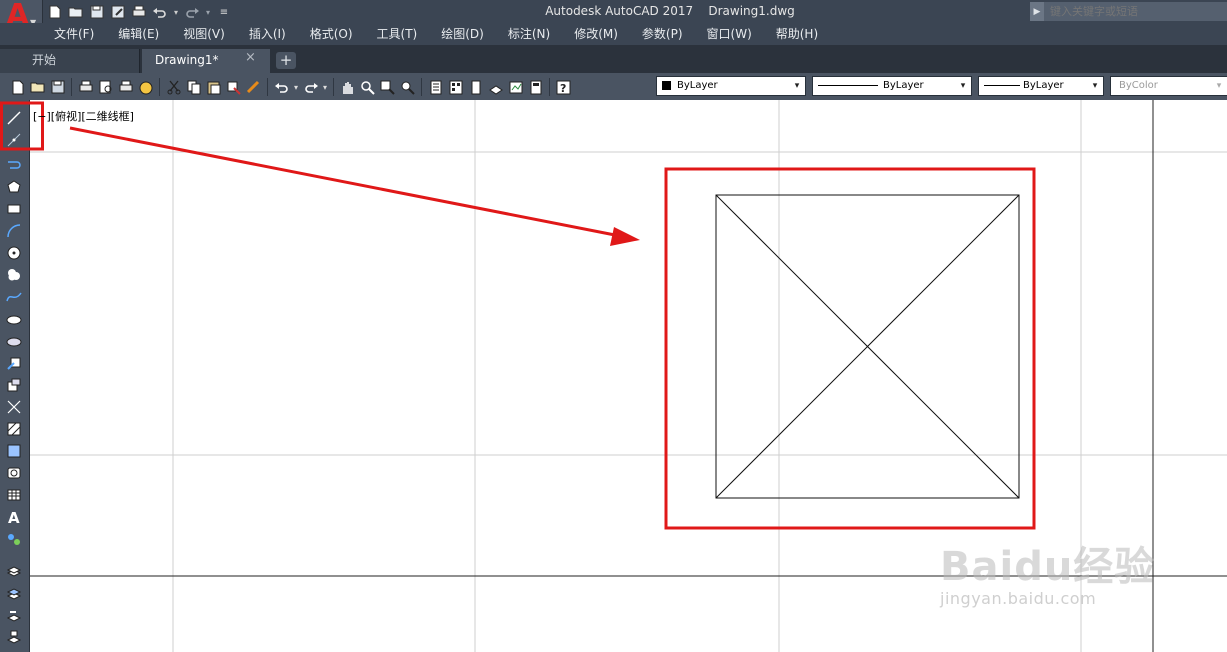 This screenshot has height=652, width=1227. I want to click on markup-icon, so click(515, 87).